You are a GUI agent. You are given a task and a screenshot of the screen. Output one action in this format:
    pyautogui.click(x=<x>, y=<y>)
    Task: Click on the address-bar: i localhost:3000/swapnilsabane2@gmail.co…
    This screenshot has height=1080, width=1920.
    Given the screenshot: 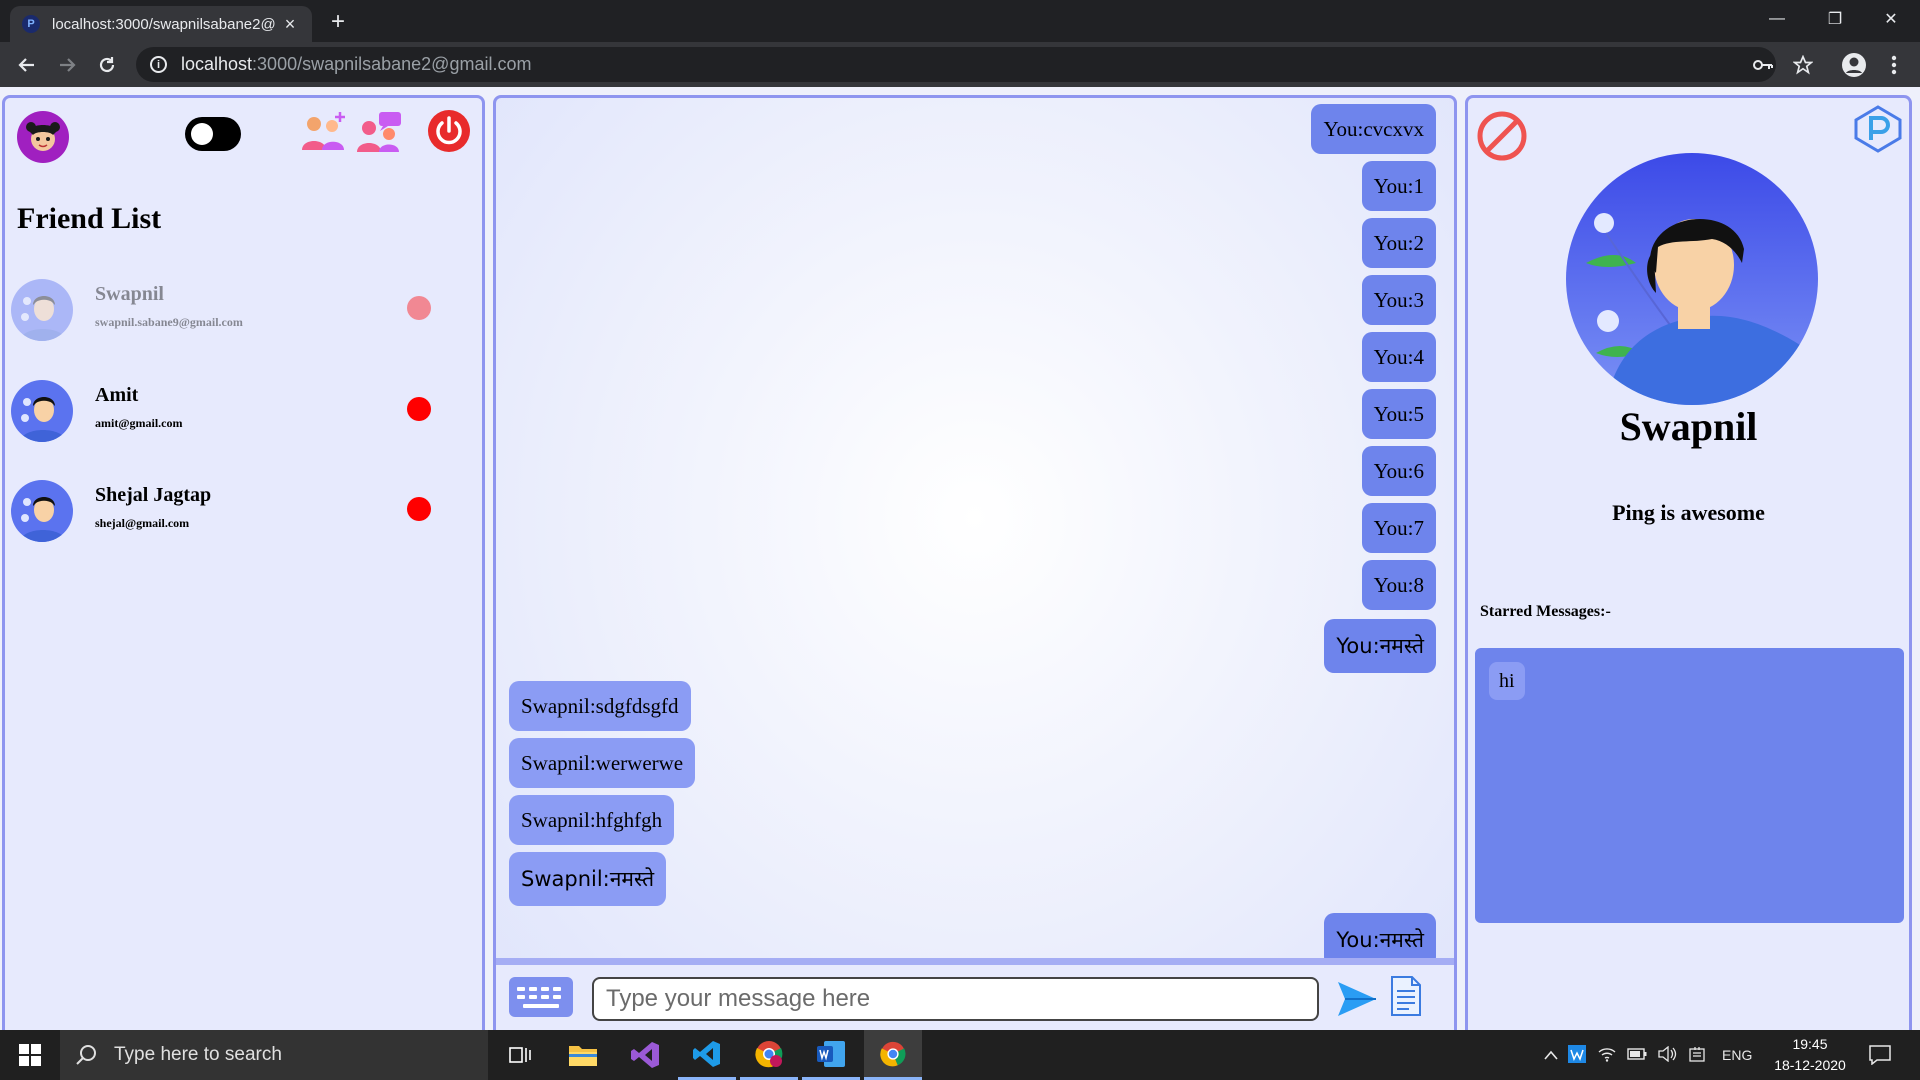 What is the action you would take?
    pyautogui.click(x=956, y=64)
    